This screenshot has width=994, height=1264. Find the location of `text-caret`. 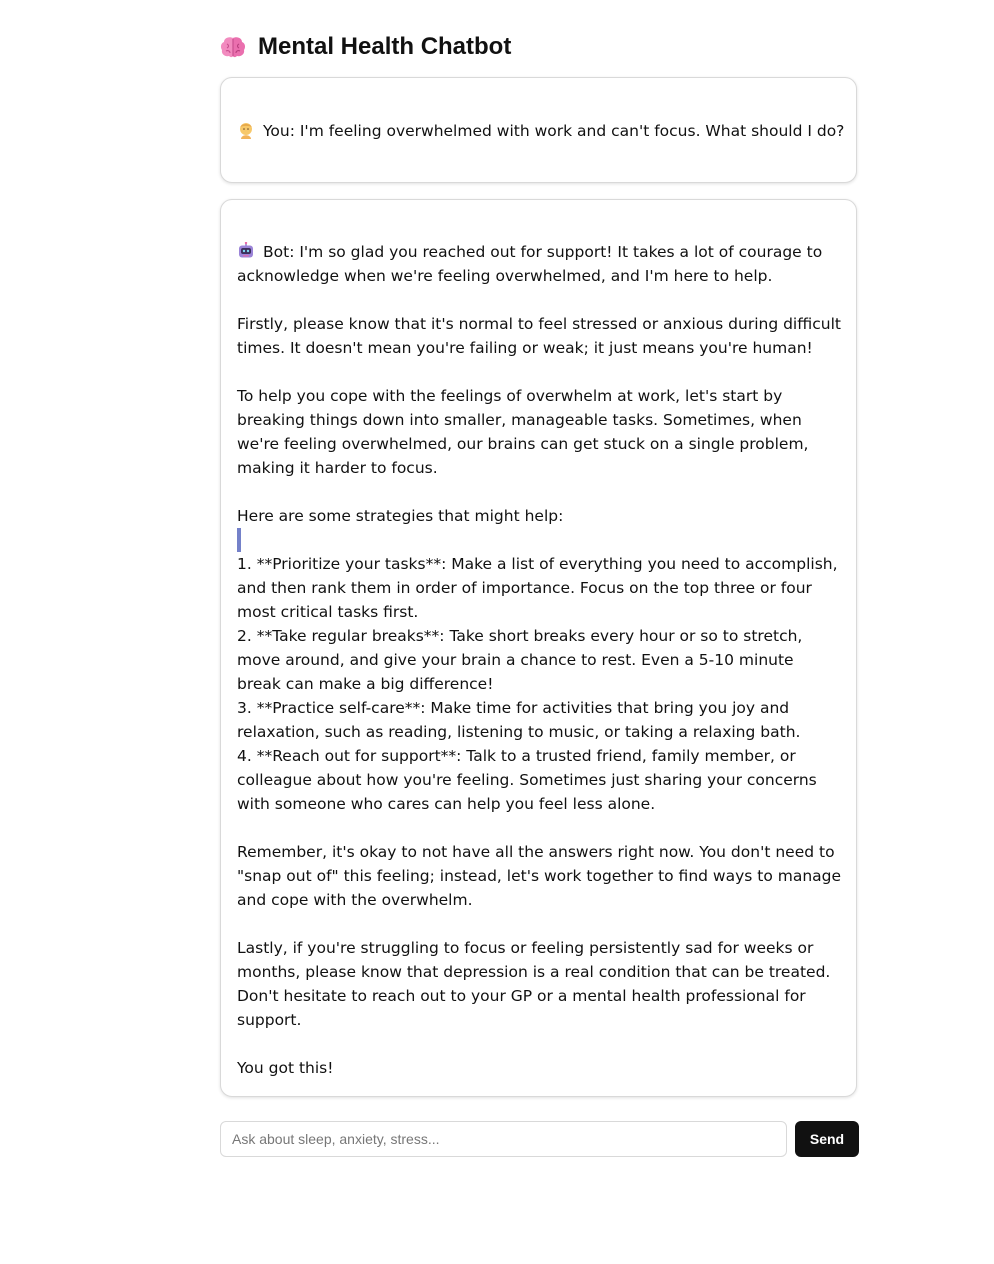

text-caret is located at coordinates (239, 540).